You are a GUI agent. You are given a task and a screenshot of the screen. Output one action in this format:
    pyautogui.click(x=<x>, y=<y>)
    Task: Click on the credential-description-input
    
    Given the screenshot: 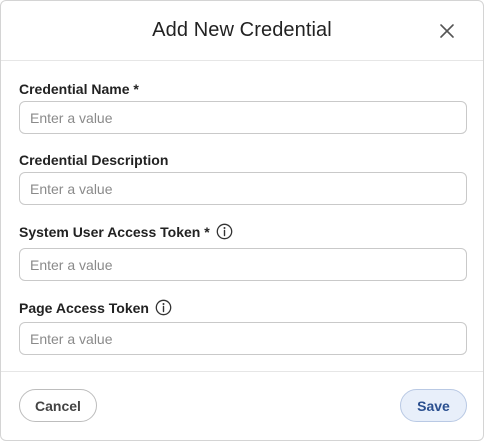 What is the action you would take?
    pyautogui.click(x=243, y=188)
    